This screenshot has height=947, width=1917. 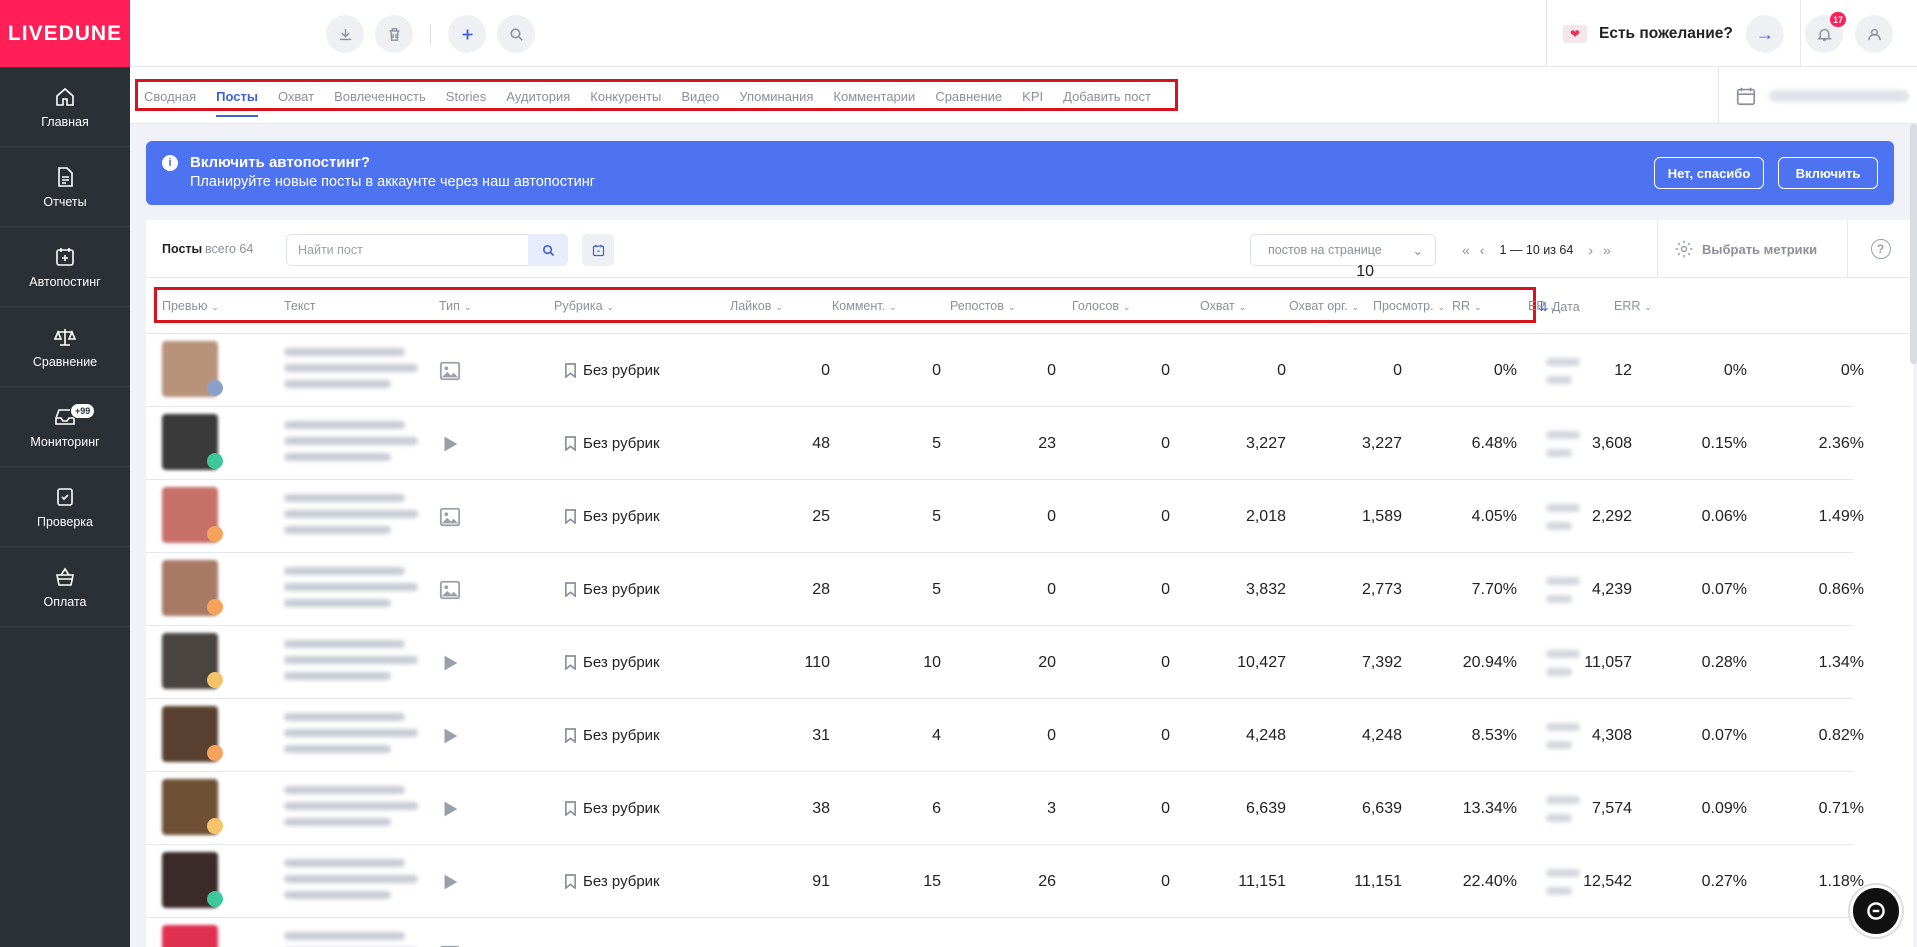 What do you see at coordinates (570, 443) in the screenshot?
I see `bookmark-icon` at bounding box center [570, 443].